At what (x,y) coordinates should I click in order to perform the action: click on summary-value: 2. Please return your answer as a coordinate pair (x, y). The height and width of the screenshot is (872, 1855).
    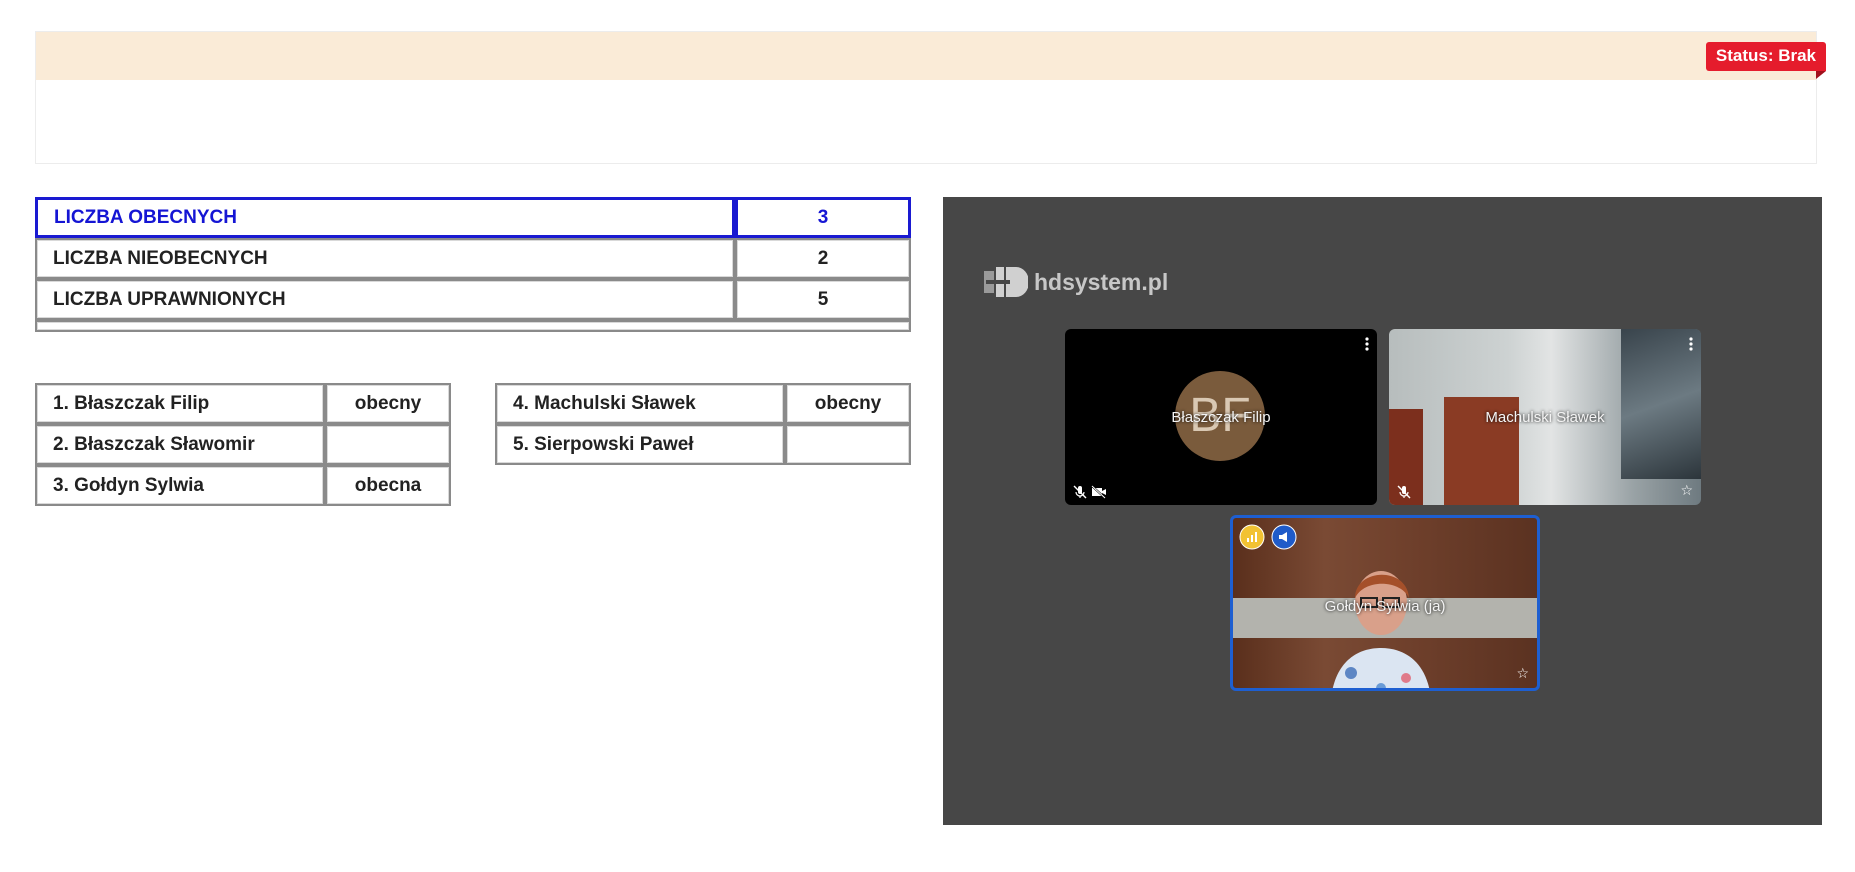
    Looking at the image, I should click on (823, 258).